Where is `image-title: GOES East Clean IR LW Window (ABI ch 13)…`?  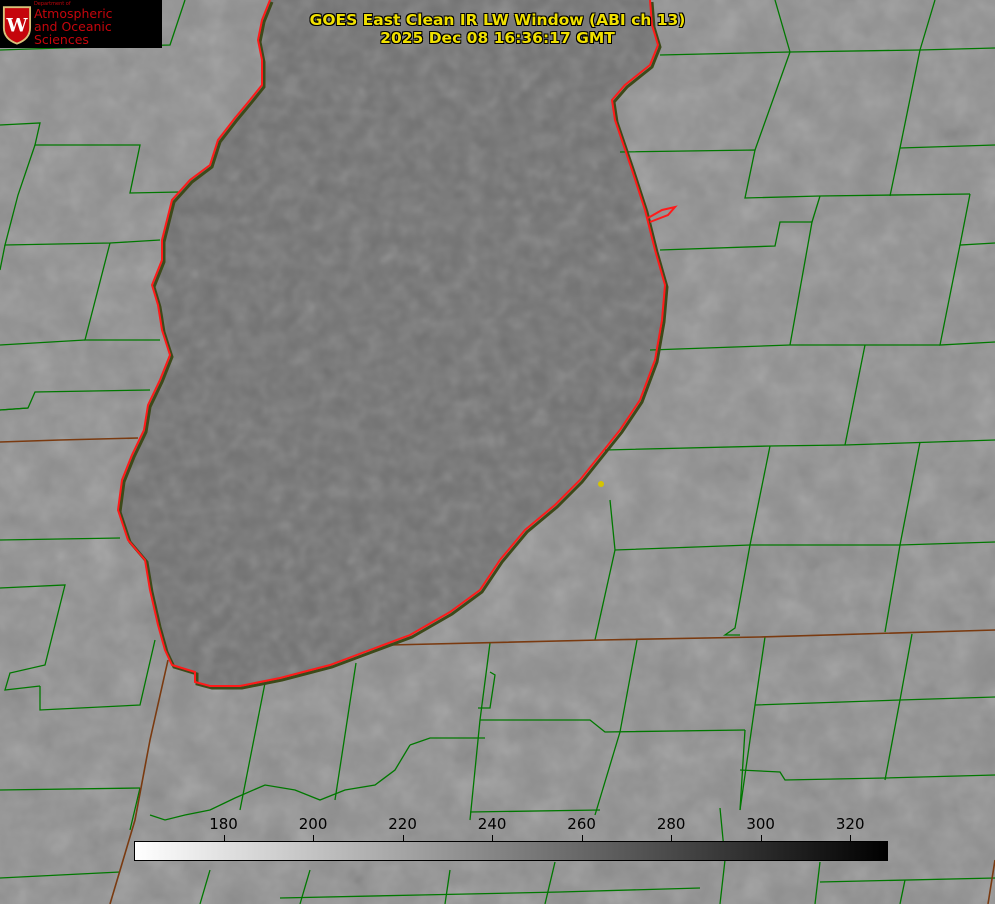 image-title: GOES East Clean IR LW Window (ABI ch 13)… is located at coordinates (497, 29).